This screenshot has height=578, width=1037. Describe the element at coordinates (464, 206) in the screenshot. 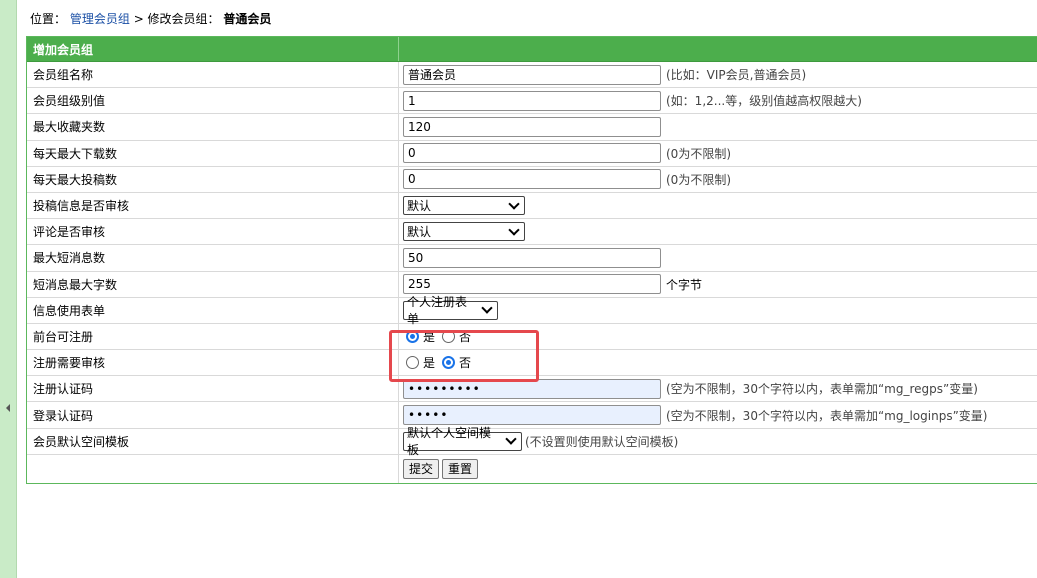

I see `submission-review-select: 默认` at that location.